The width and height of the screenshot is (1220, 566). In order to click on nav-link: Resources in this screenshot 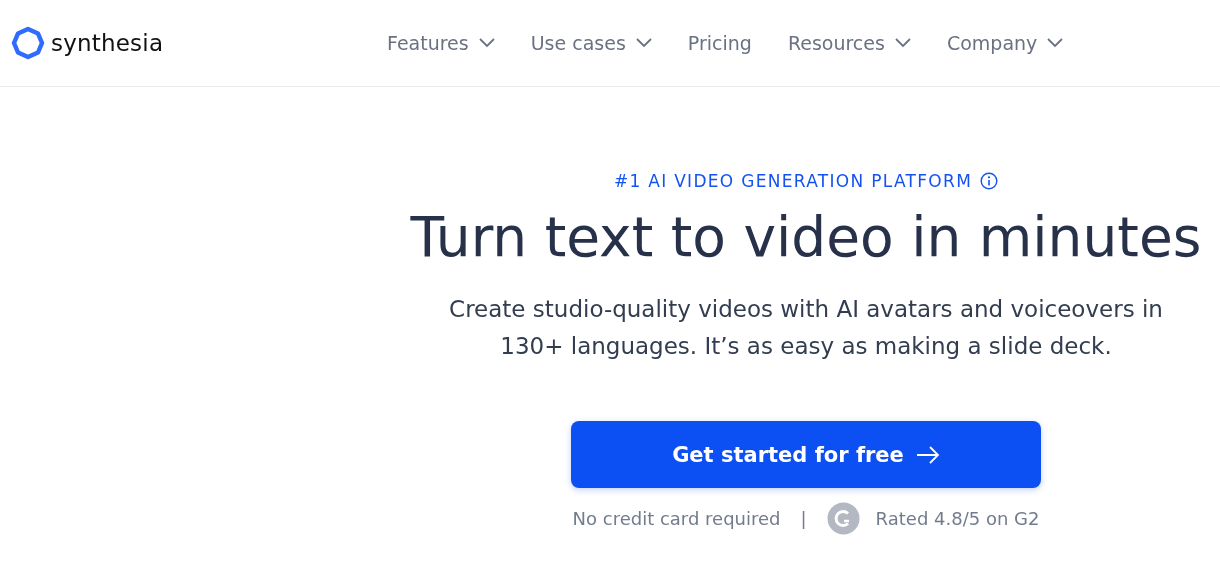, I will do `click(849, 43)`.